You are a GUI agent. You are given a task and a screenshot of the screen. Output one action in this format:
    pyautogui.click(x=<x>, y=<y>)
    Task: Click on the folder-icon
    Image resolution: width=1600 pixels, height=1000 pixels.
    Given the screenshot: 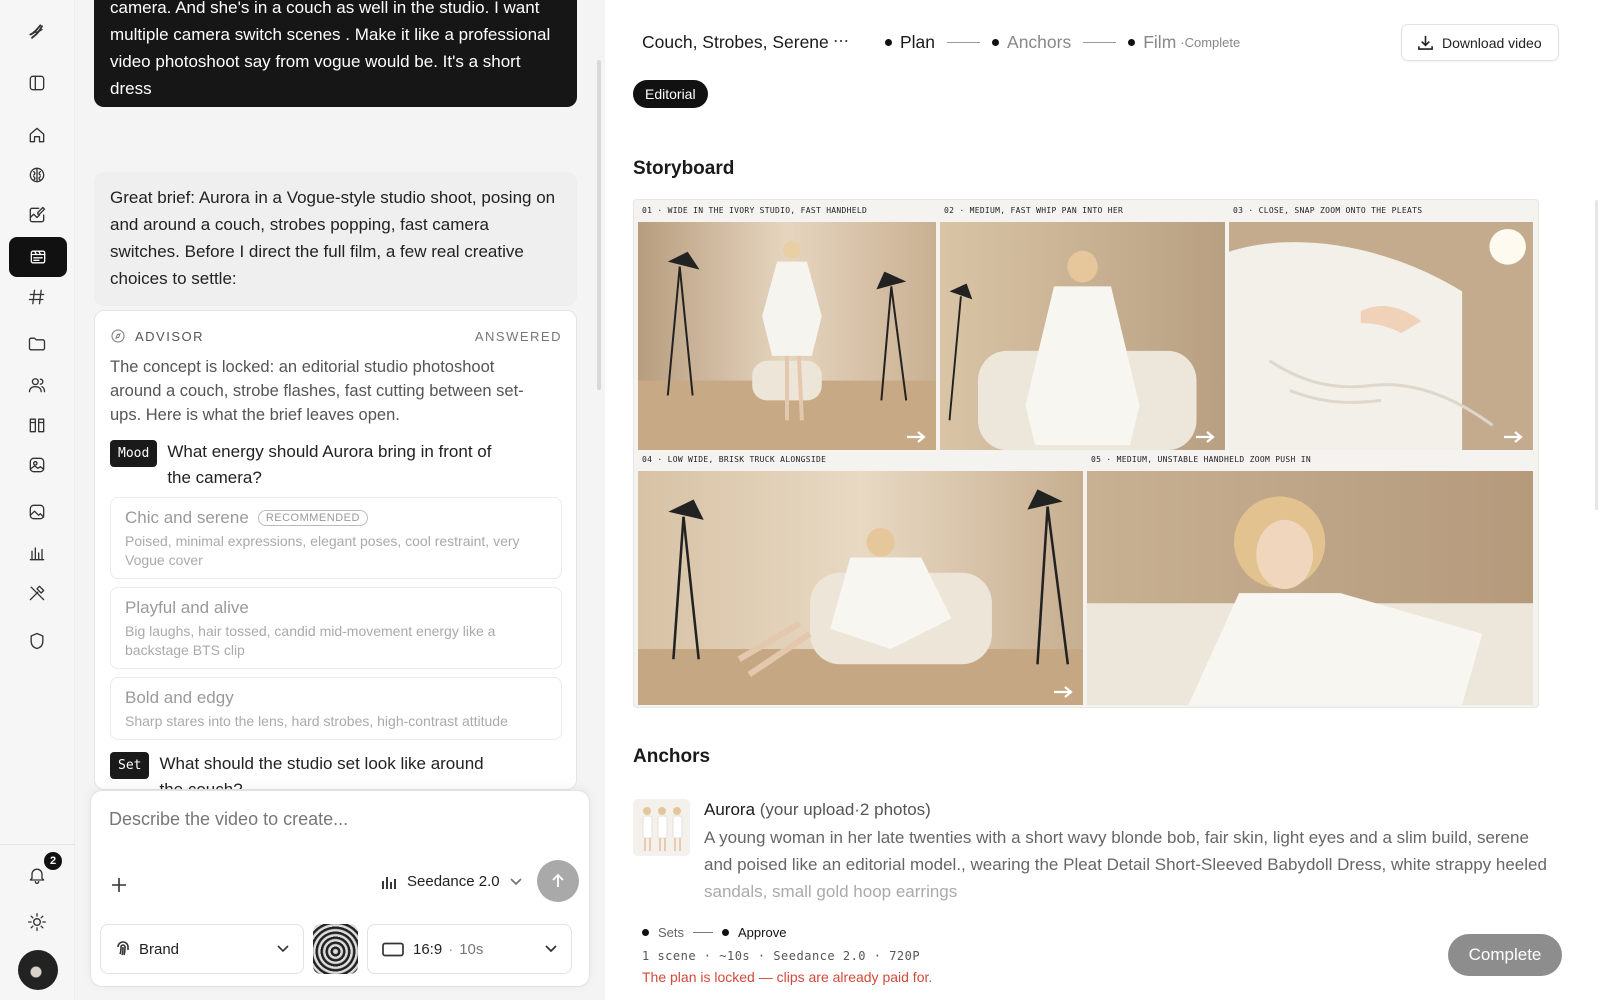 What is the action you would take?
    pyautogui.click(x=37, y=344)
    